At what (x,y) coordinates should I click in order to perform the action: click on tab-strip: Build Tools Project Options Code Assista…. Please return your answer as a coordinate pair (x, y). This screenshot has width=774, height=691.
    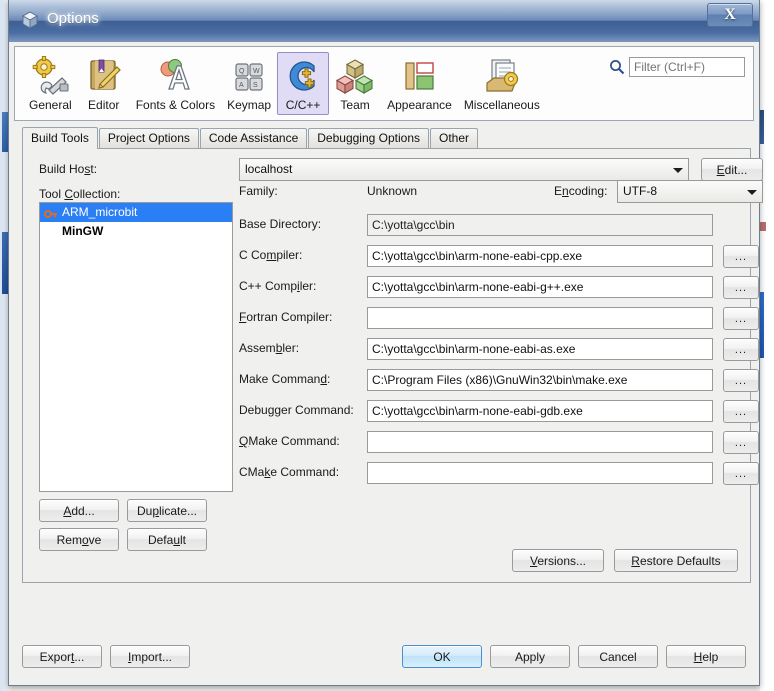
    Looking at the image, I should click on (386, 138).